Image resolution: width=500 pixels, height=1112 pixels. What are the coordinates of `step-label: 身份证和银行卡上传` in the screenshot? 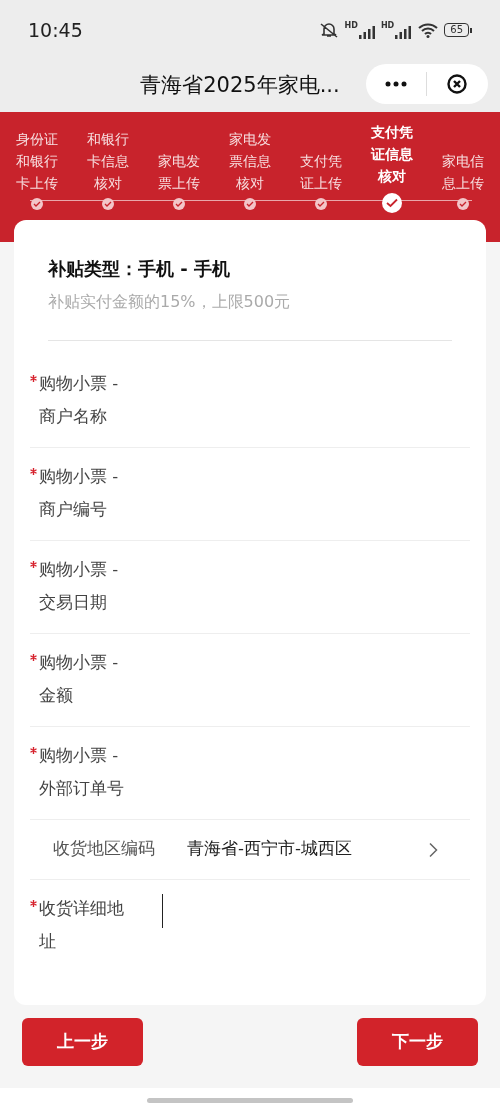 It's located at (37, 161).